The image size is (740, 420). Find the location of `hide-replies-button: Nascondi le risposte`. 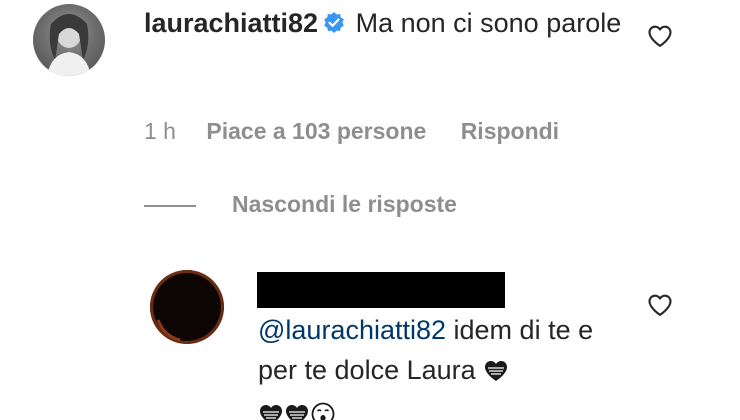

hide-replies-button: Nascondi le risposte is located at coordinates (300, 204).